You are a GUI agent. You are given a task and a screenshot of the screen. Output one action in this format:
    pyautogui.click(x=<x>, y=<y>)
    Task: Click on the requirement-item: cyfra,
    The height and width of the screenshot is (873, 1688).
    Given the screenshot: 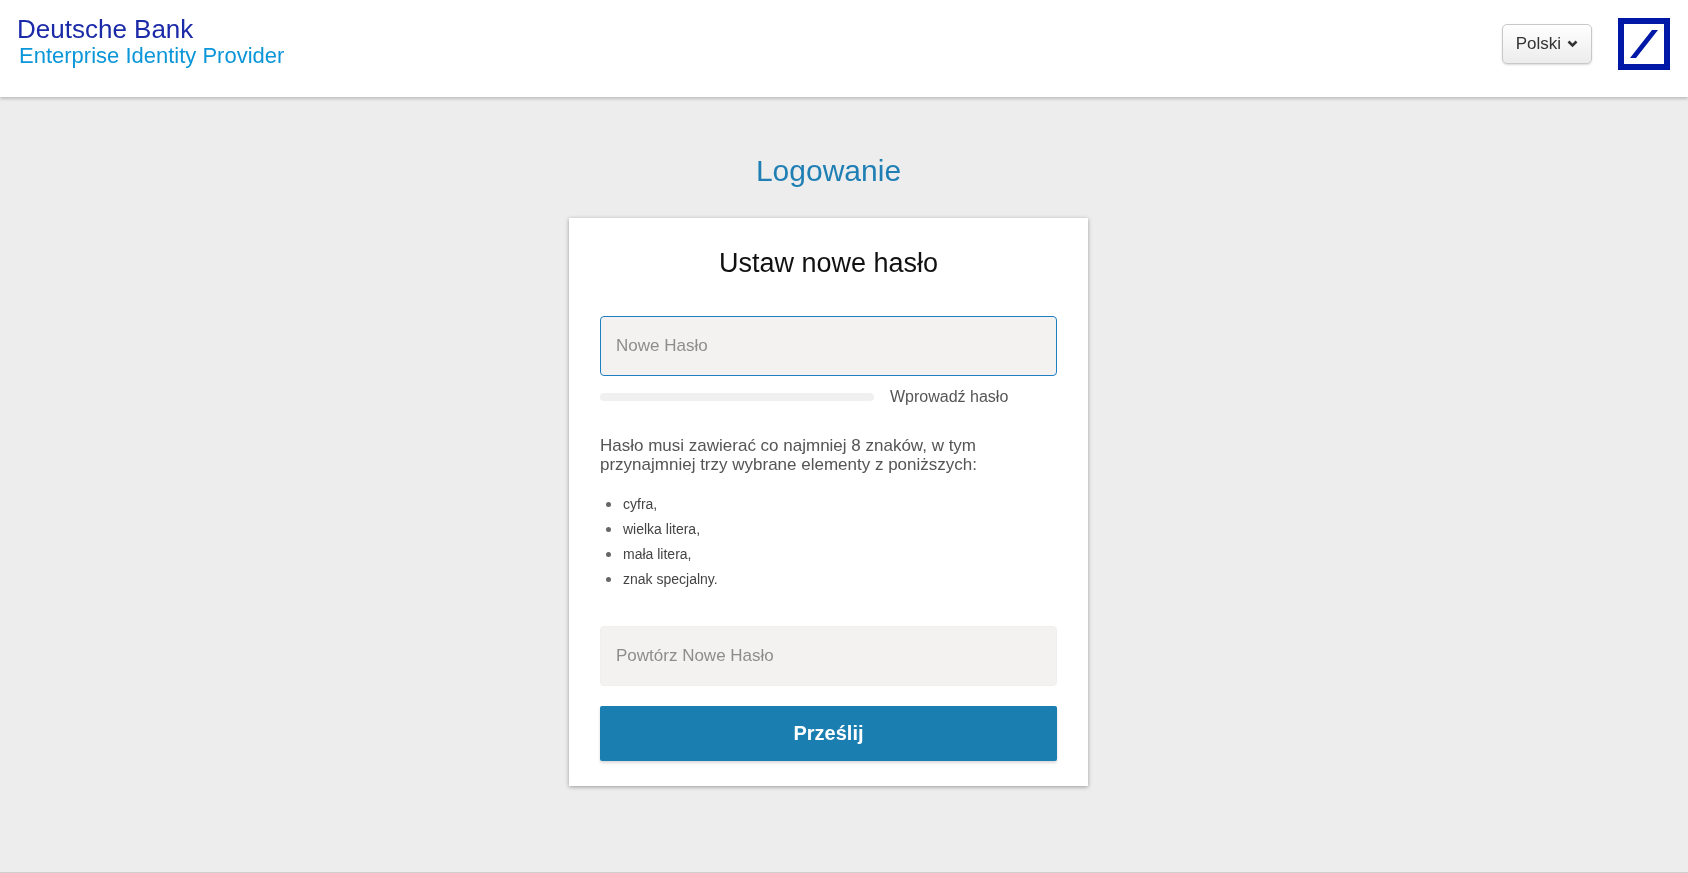 What is the action you would take?
    pyautogui.click(x=640, y=504)
    